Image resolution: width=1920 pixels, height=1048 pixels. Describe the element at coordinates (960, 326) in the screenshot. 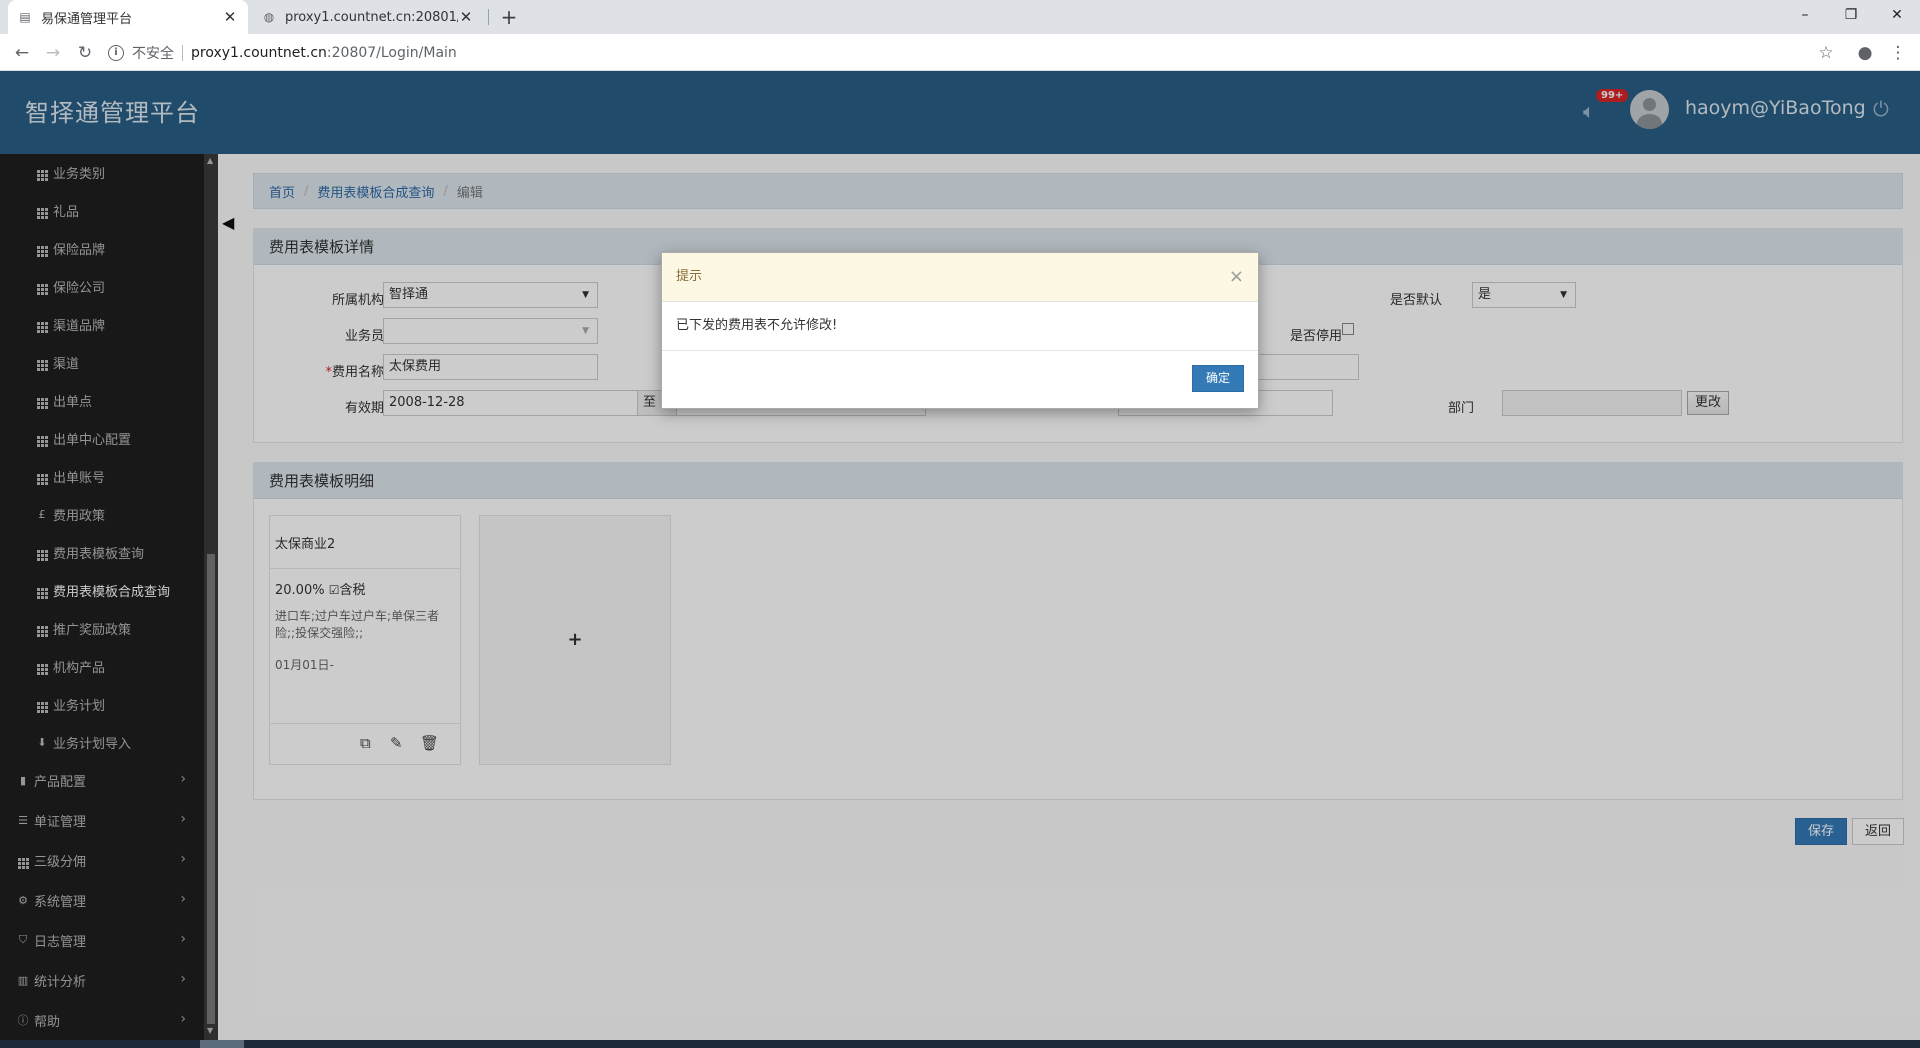

I see `modal-message: 已下发的费用表不允许修改!` at that location.